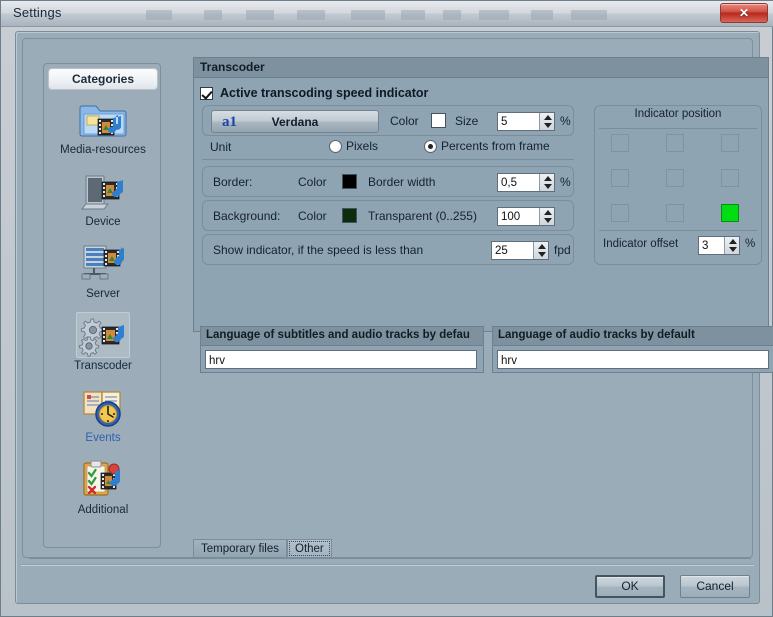  What do you see at coordinates (430, 146) in the screenshot?
I see `radio-percents-icon` at bounding box center [430, 146].